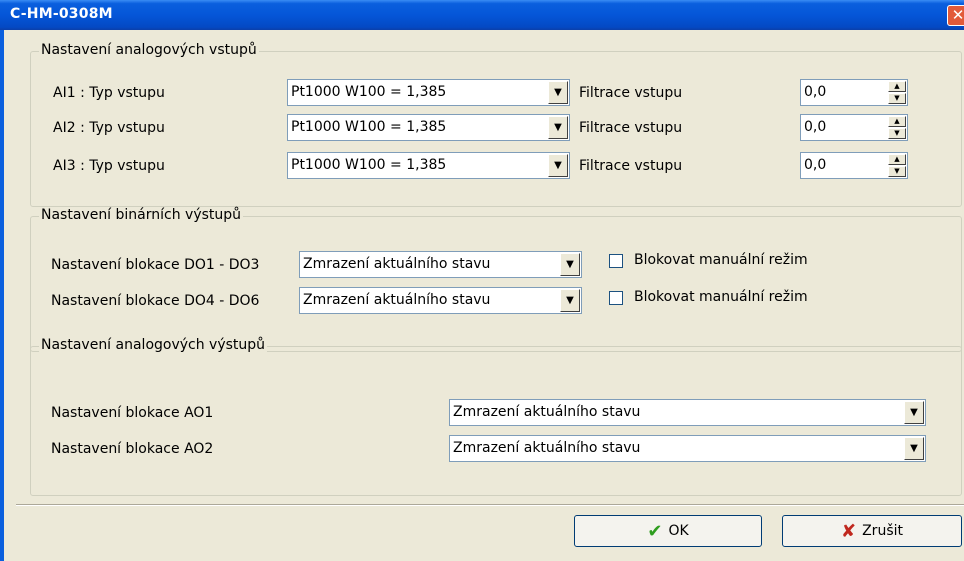 This screenshot has width=964, height=561. I want to click on ok-button-label: OK, so click(678, 531).